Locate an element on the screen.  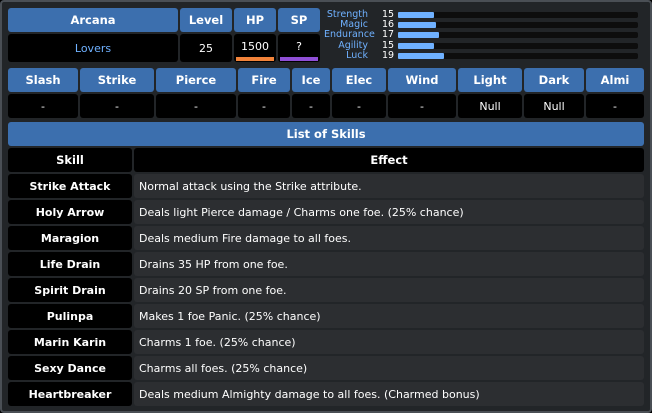
sp-header: SP is located at coordinates (299, 20).